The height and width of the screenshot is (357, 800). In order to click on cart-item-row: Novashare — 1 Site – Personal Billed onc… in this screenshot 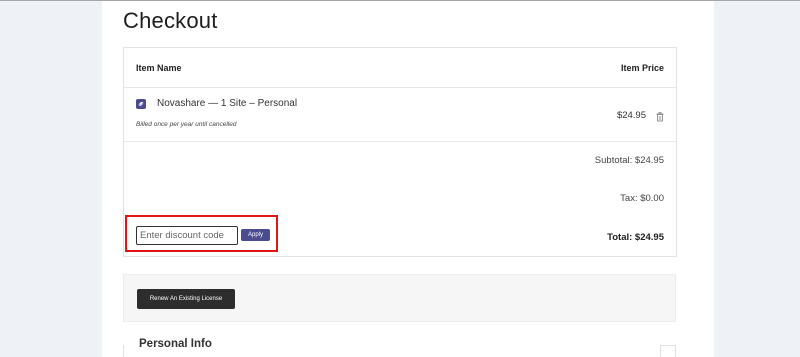, I will do `click(400, 115)`.